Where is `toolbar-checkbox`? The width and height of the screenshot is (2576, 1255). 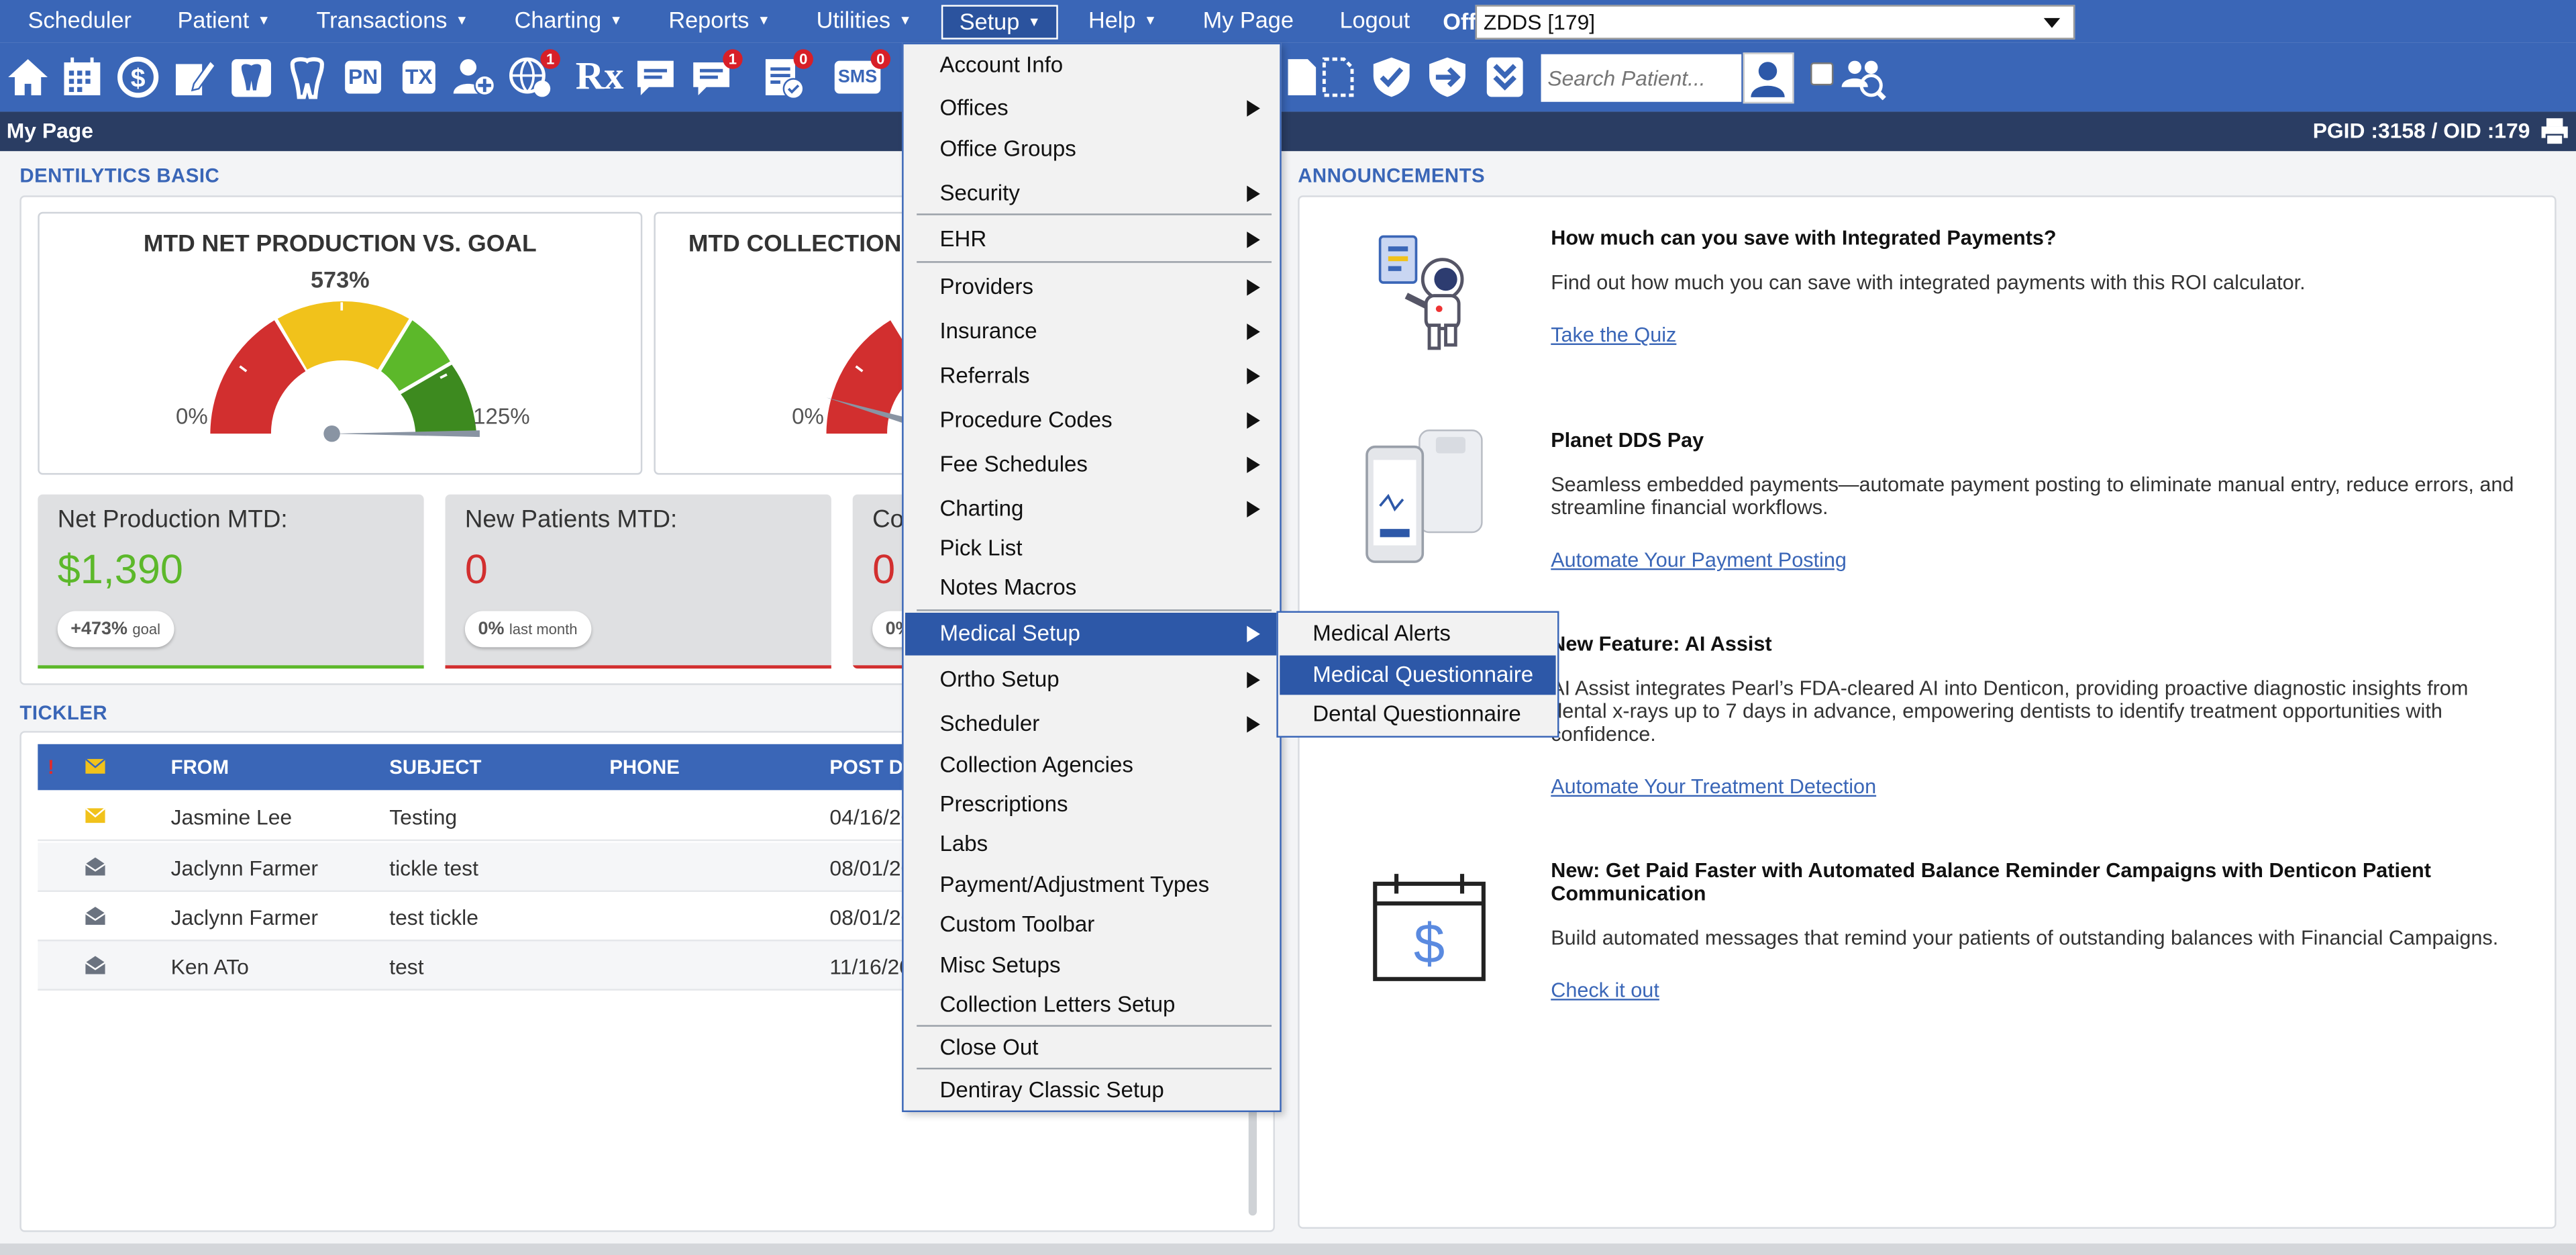 toolbar-checkbox is located at coordinates (1822, 74).